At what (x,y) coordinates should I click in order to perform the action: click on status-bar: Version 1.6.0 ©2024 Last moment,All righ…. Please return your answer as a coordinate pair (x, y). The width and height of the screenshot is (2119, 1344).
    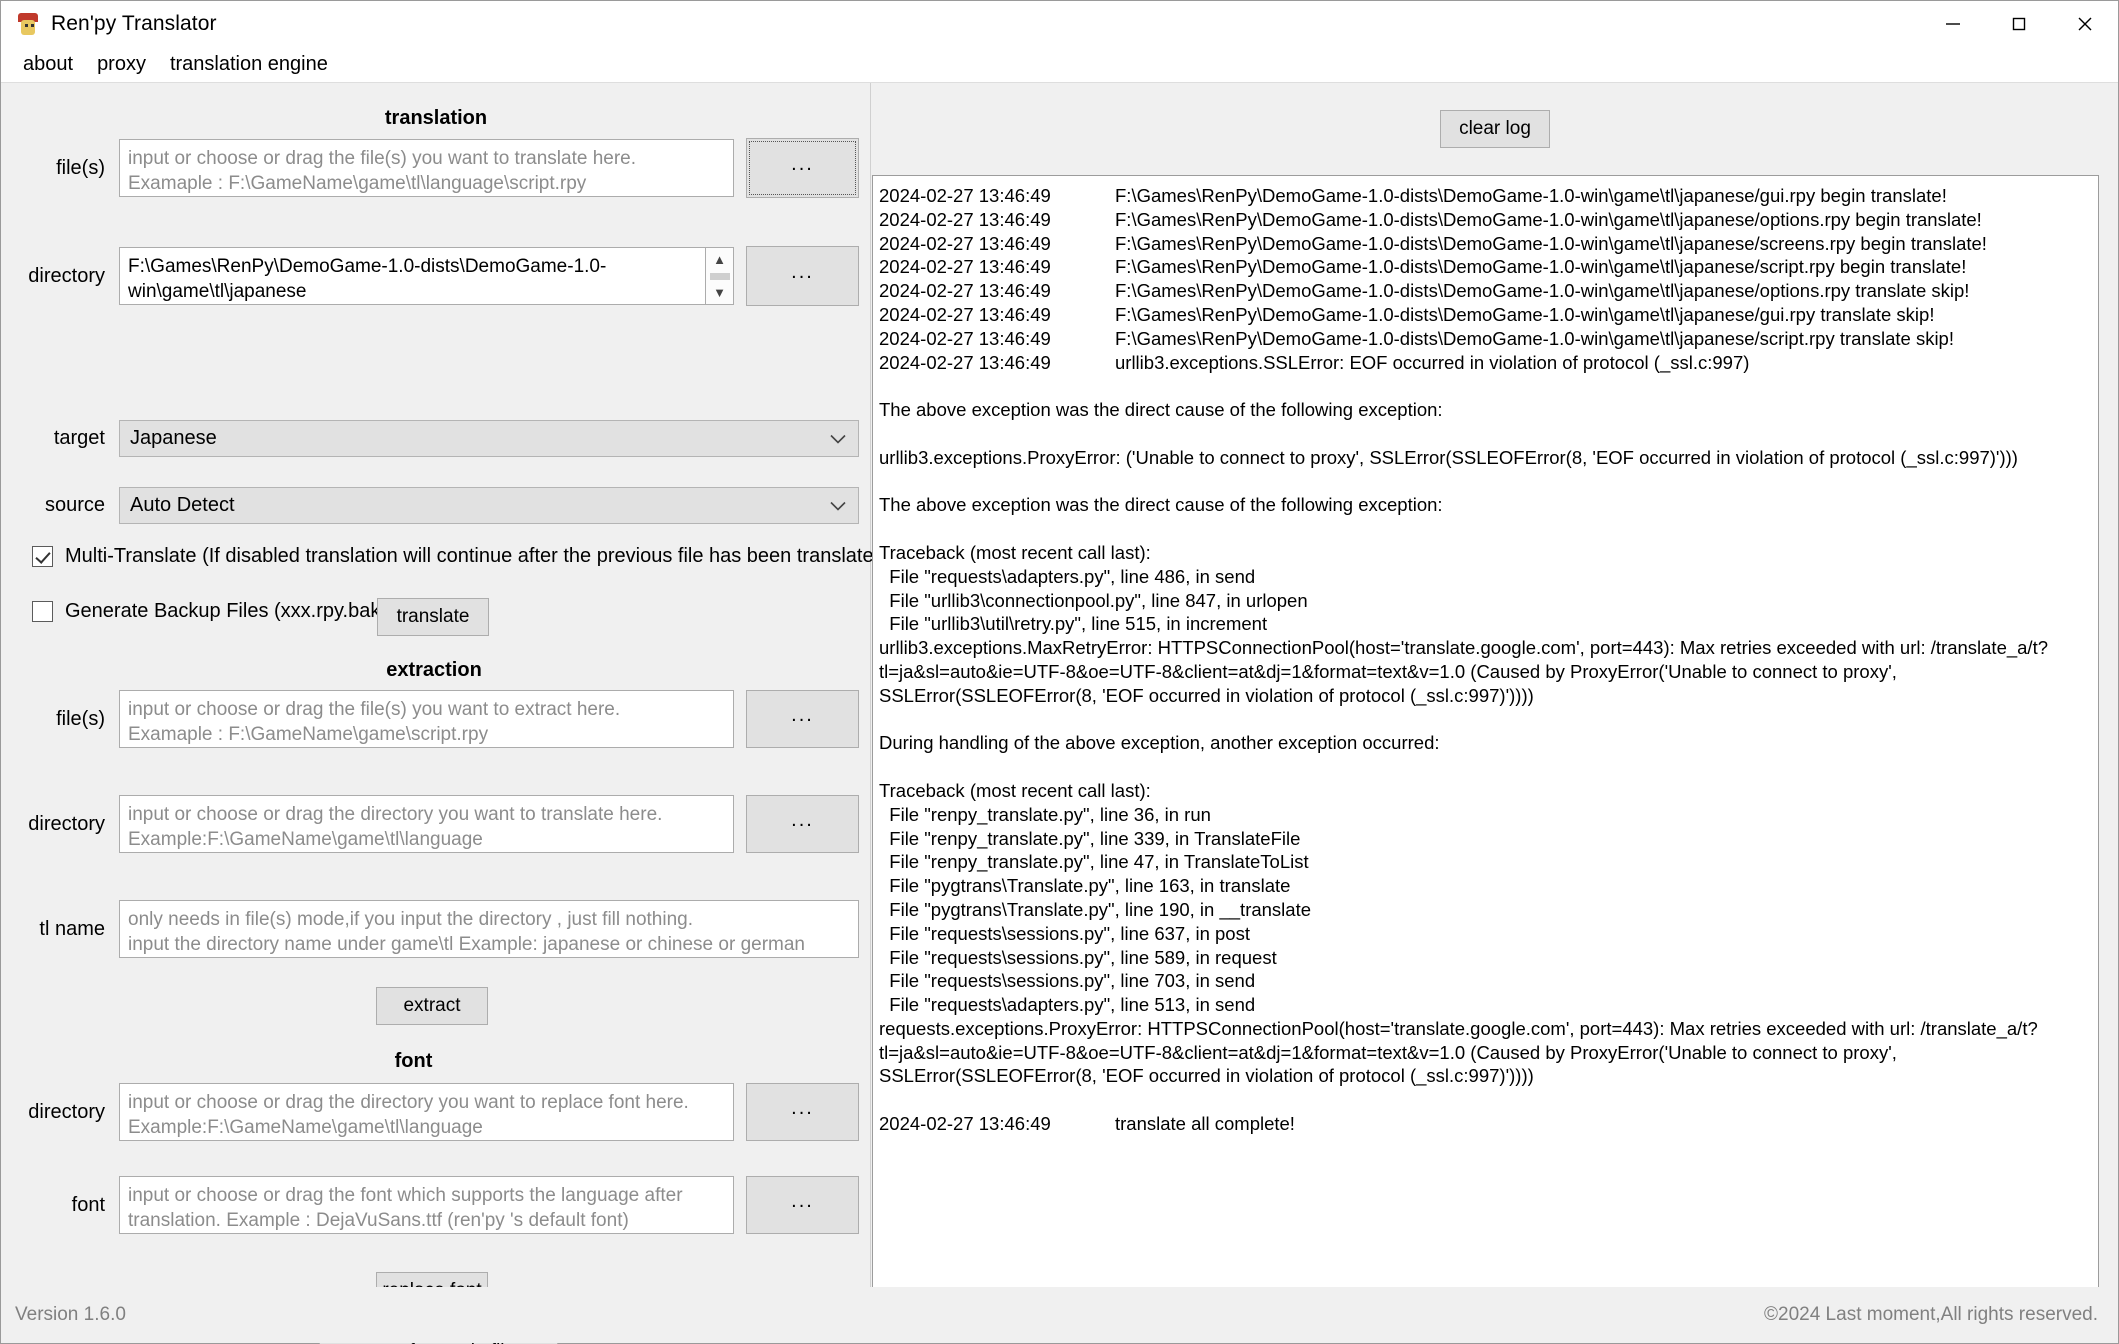
    Looking at the image, I should click on (1059, 1315).